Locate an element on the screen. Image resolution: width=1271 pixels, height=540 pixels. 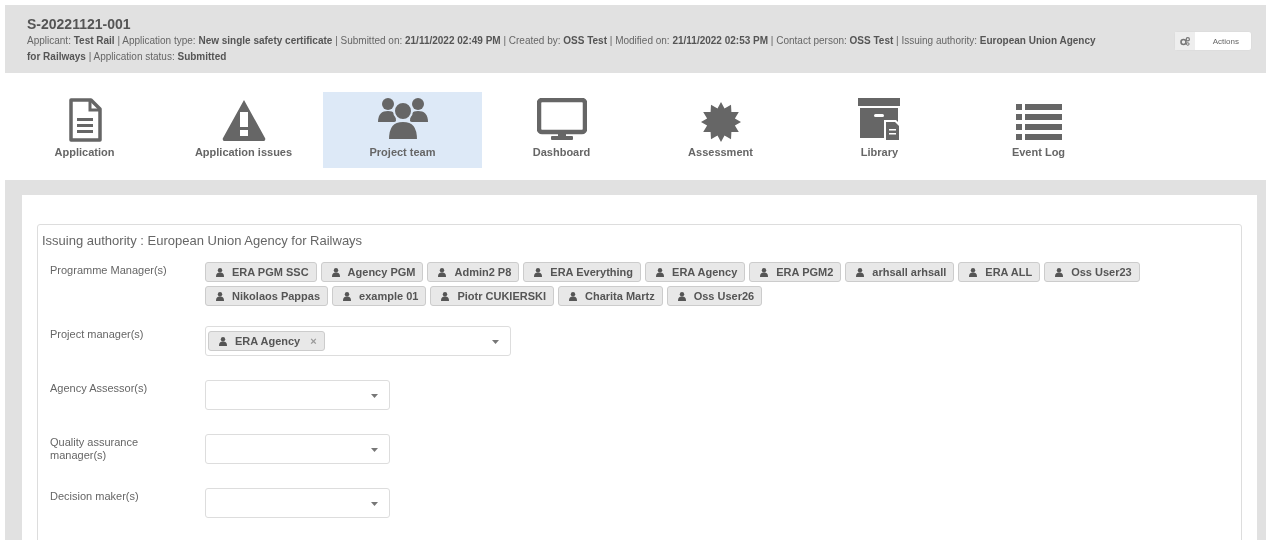
field-label: Agency Assessor(s) is located at coordinates (99, 388).